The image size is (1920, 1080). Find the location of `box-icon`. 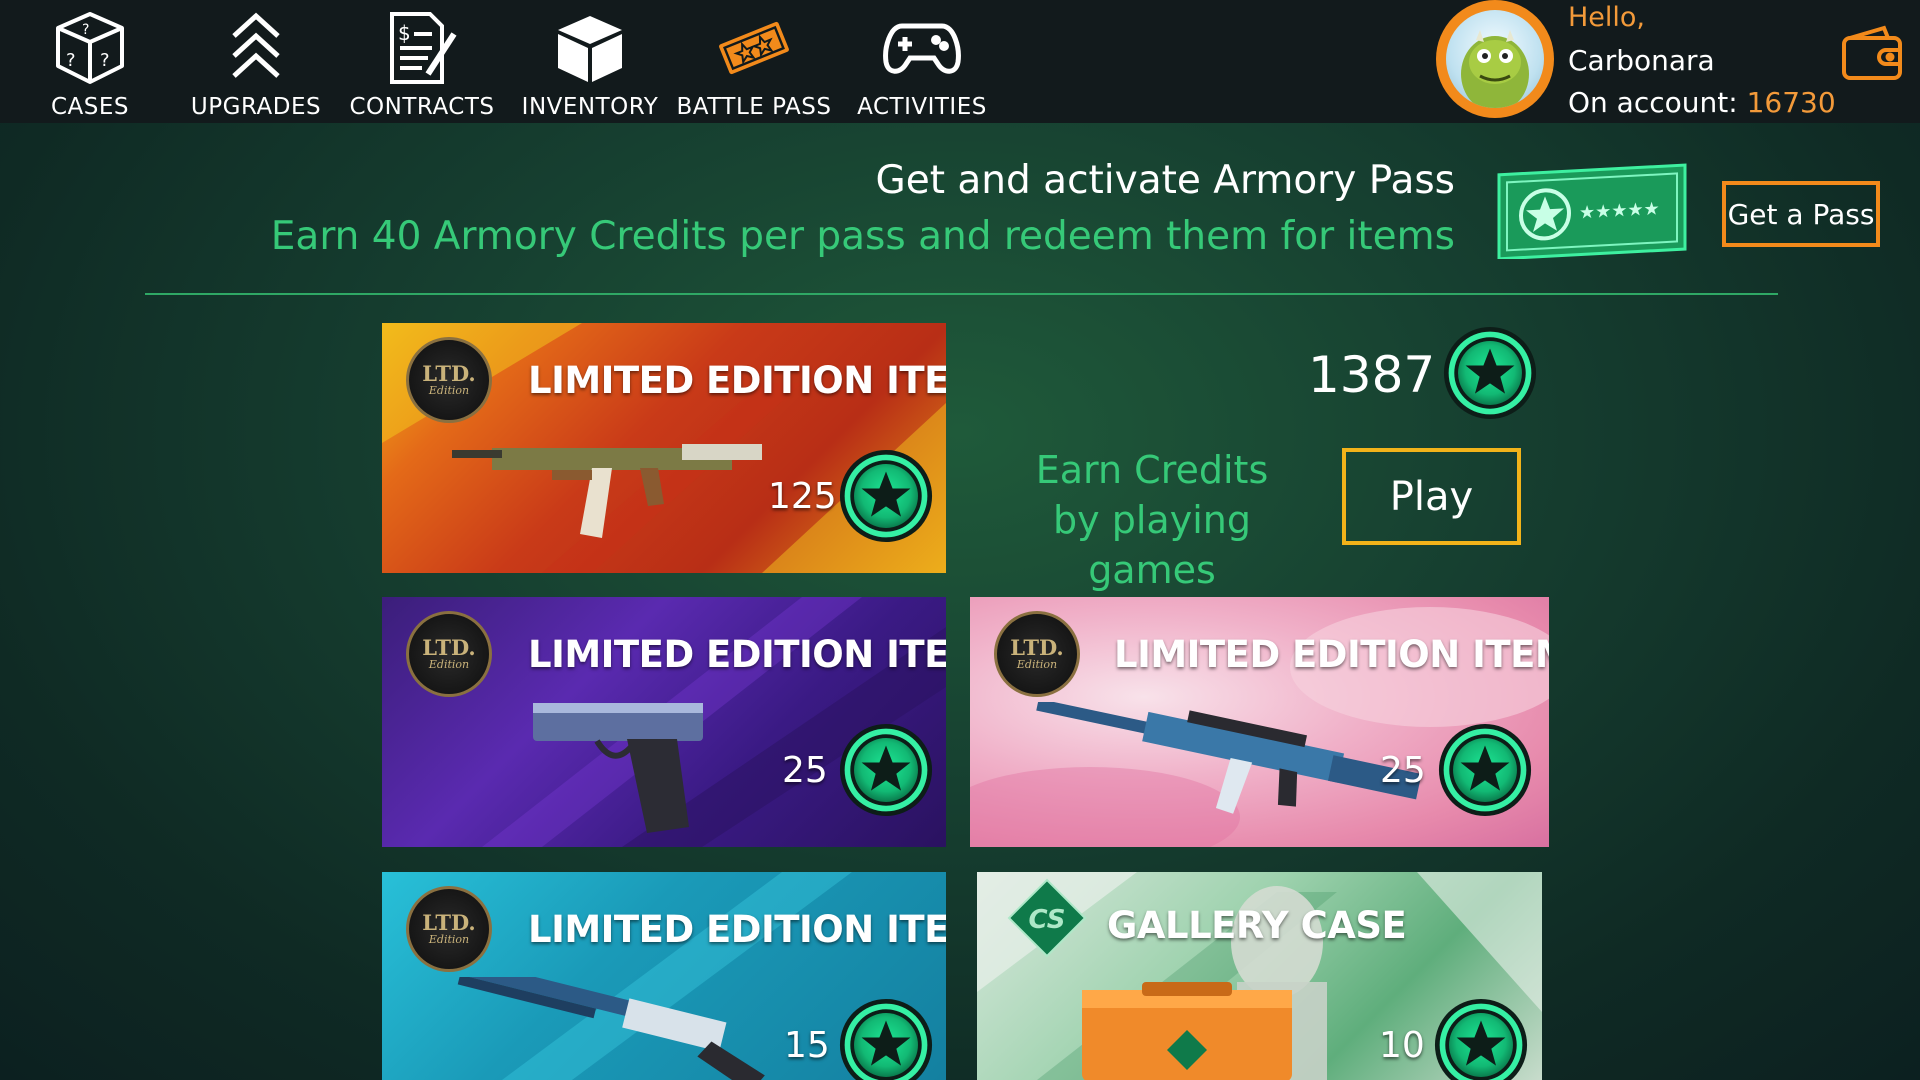

box-icon is located at coordinates (590, 48).